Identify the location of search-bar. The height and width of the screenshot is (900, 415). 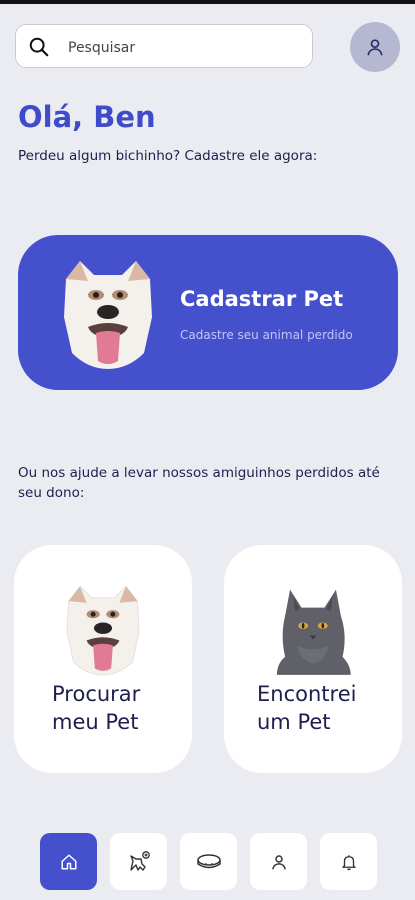
(164, 46).